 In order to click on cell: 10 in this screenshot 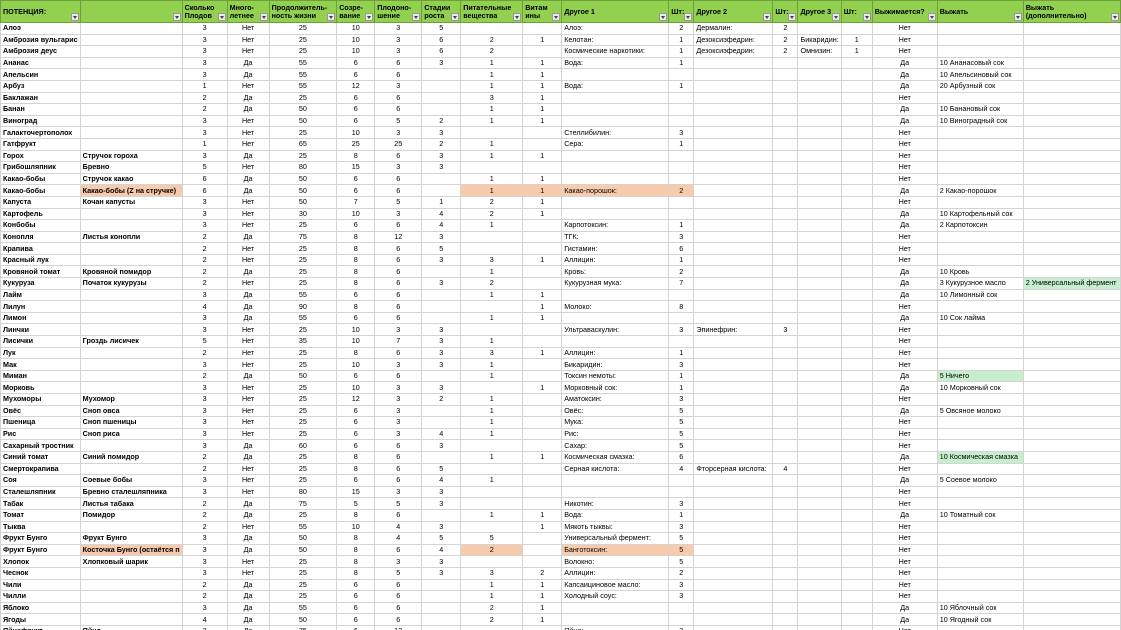, I will do `click(356, 214)`.